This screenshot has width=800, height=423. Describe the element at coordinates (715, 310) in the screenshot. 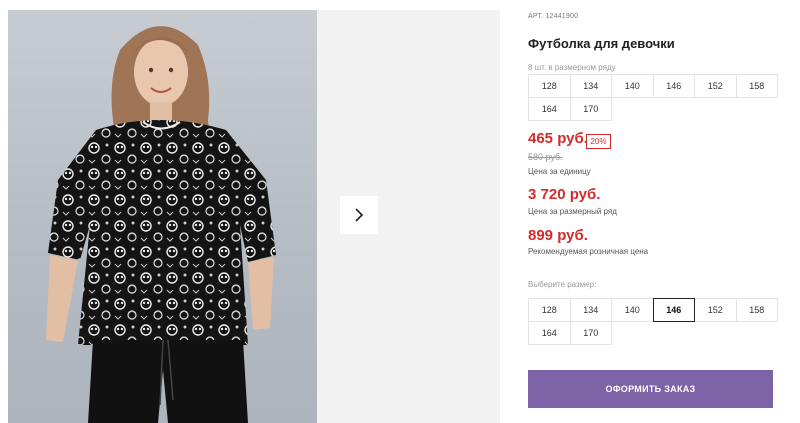

I see `size-option: 152` at that location.